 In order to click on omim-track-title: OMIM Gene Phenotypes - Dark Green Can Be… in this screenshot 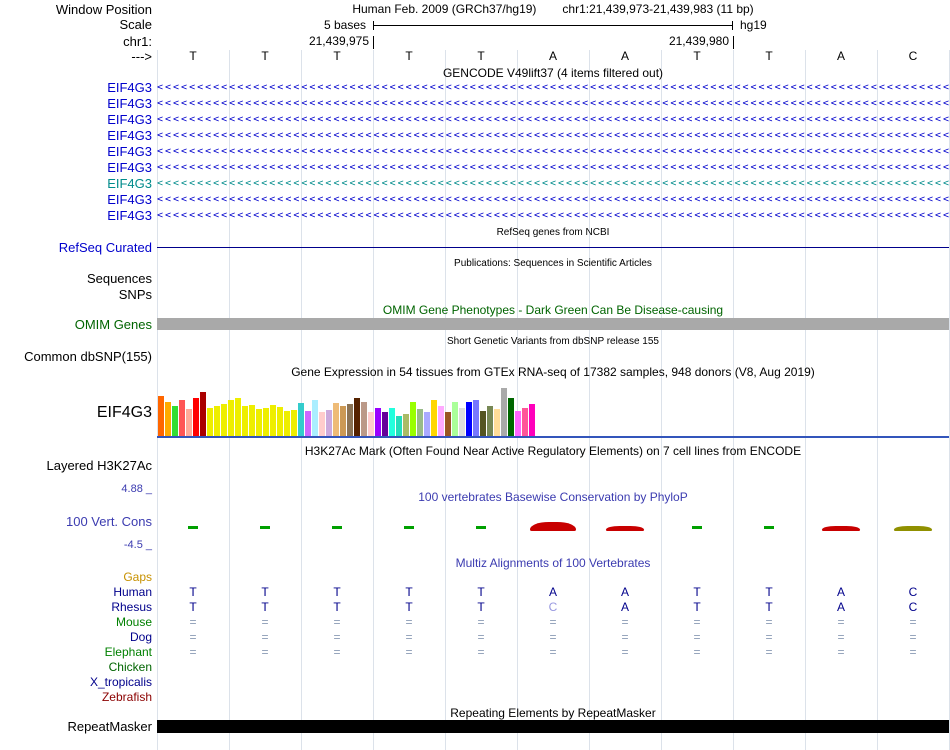, I will do `click(553, 310)`.